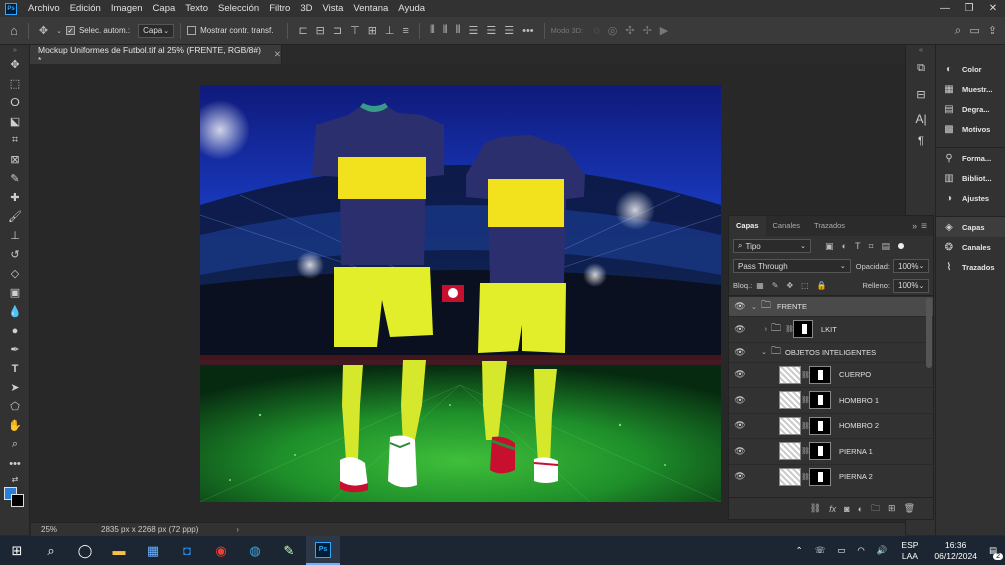  Describe the element at coordinates (15, 254) in the screenshot. I see `history-brush-icon: ↺` at that location.